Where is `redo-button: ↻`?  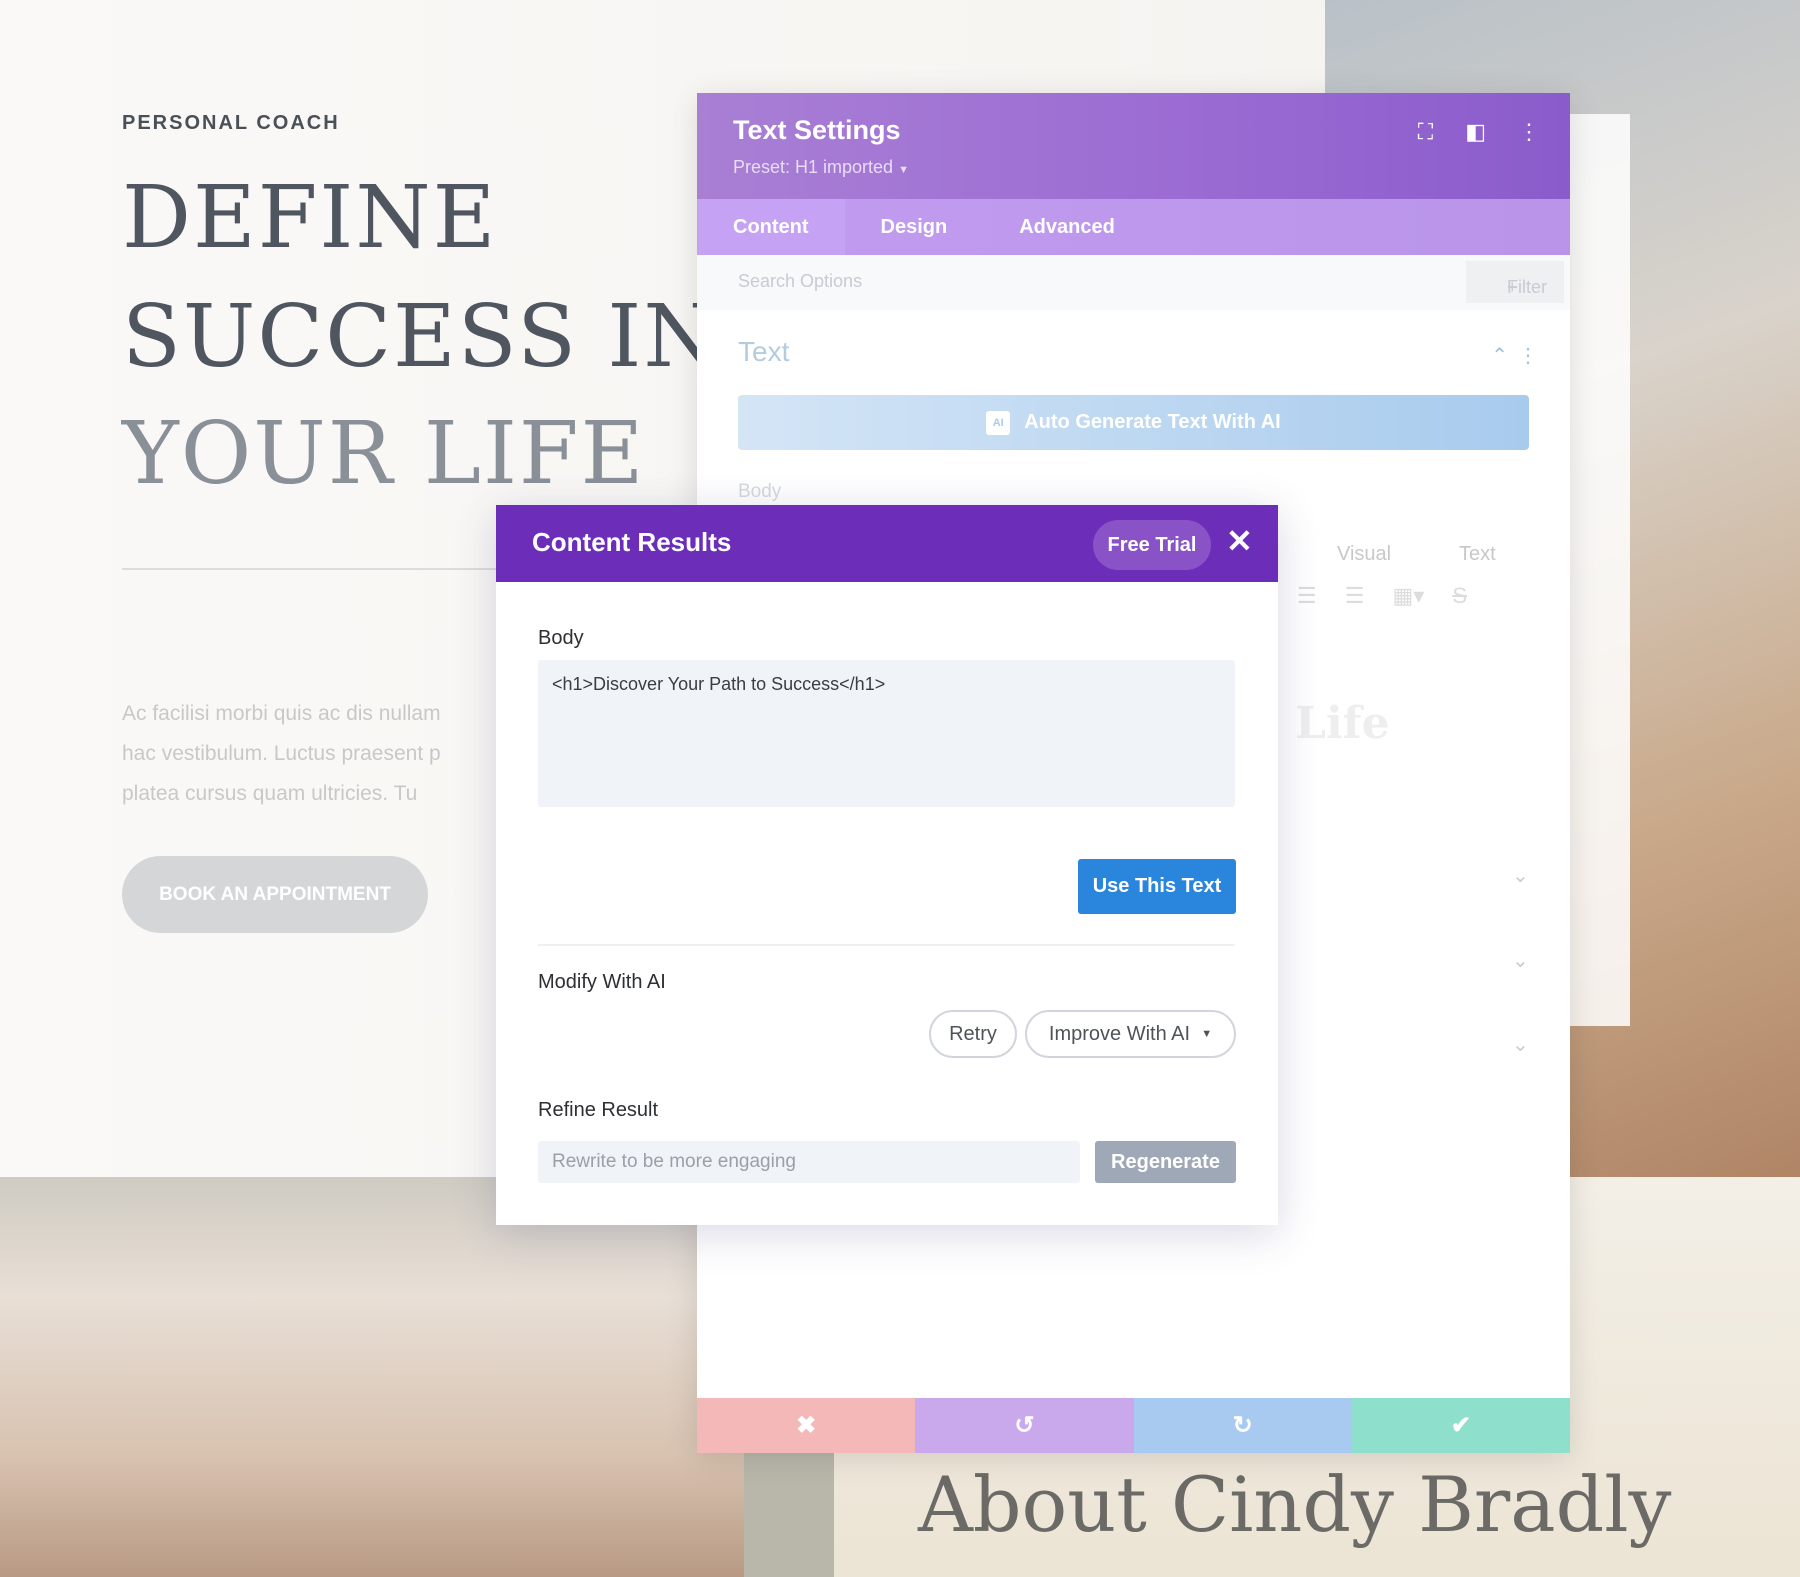 redo-button: ↻ is located at coordinates (1242, 1425).